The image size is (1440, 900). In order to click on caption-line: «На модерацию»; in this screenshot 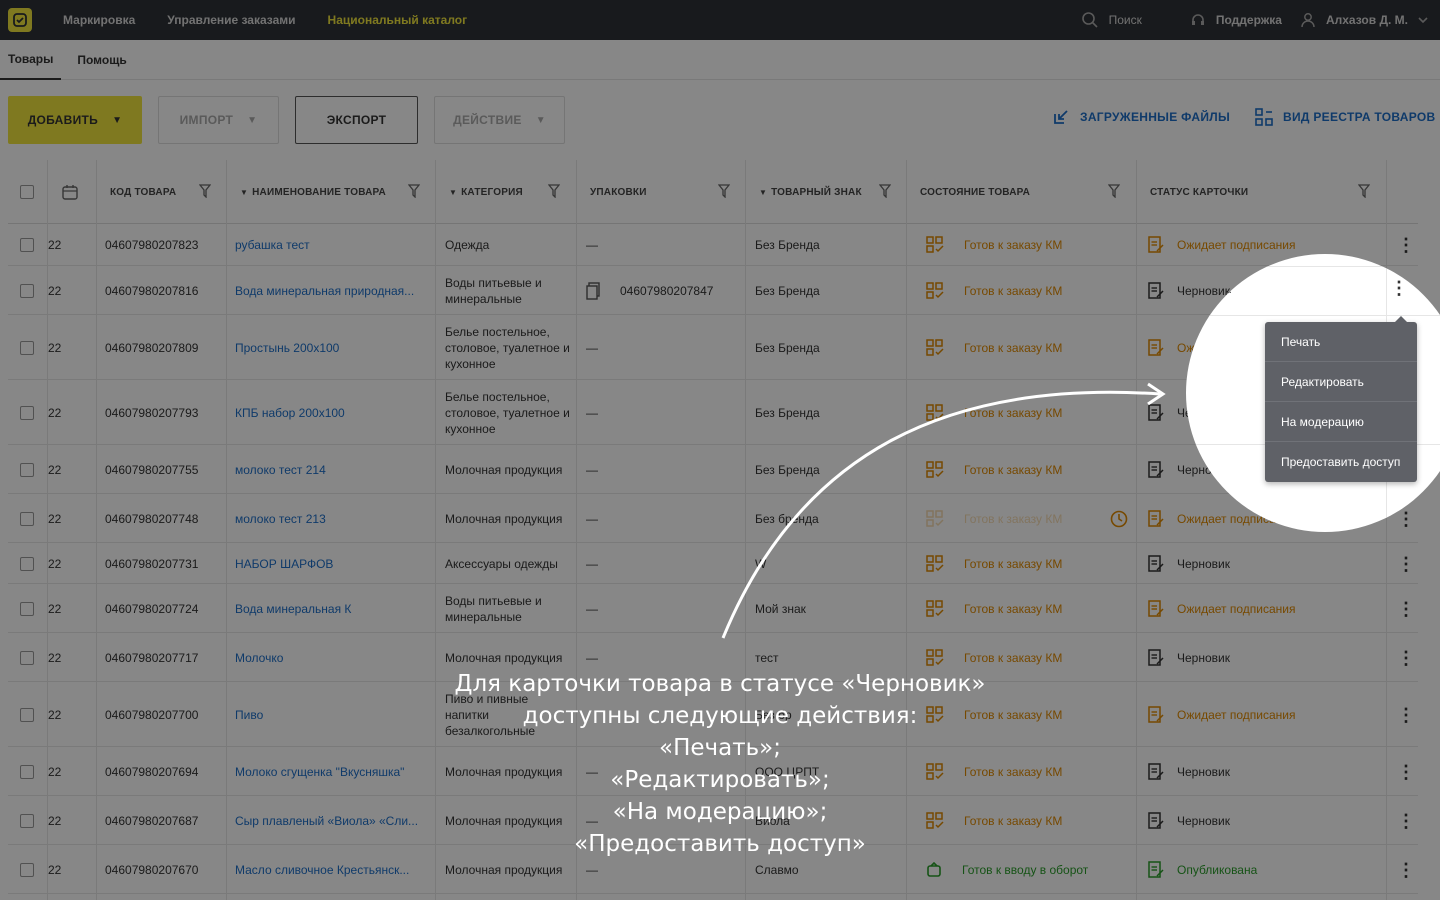, I will do `click(720, 812)`.